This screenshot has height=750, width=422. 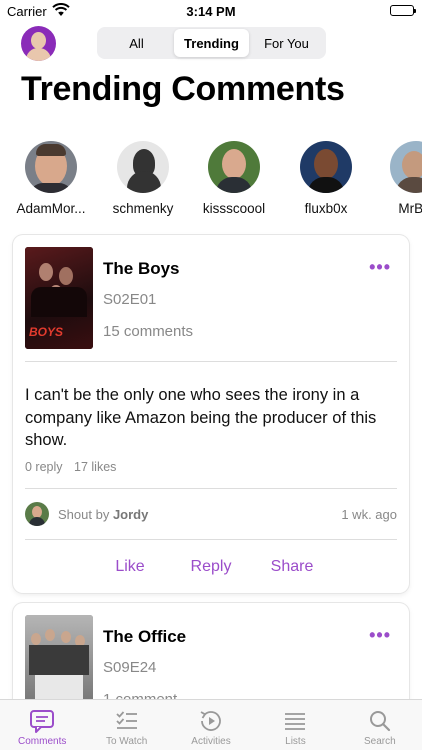 I want to click on tab-comments: Comments, so click(x=42, y=725).